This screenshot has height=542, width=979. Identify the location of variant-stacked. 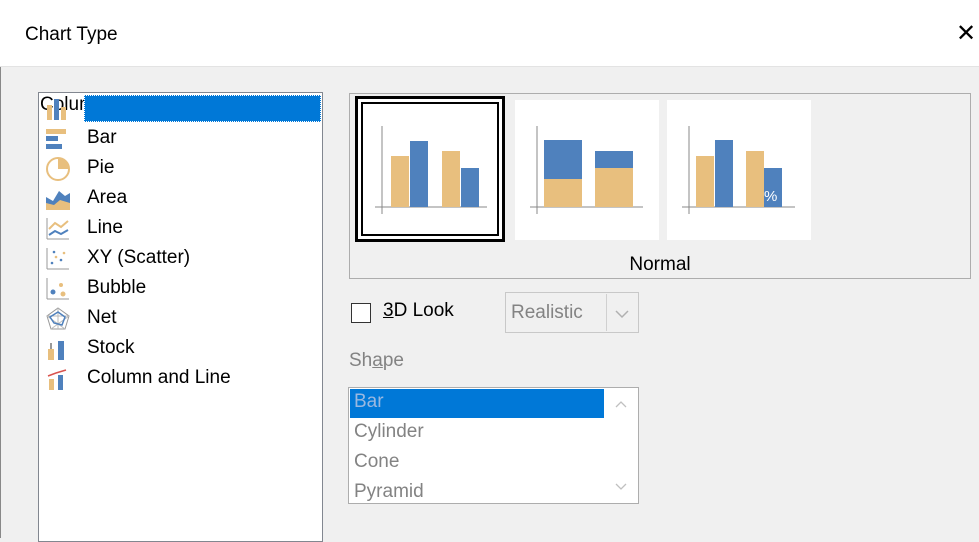
(587, 170).